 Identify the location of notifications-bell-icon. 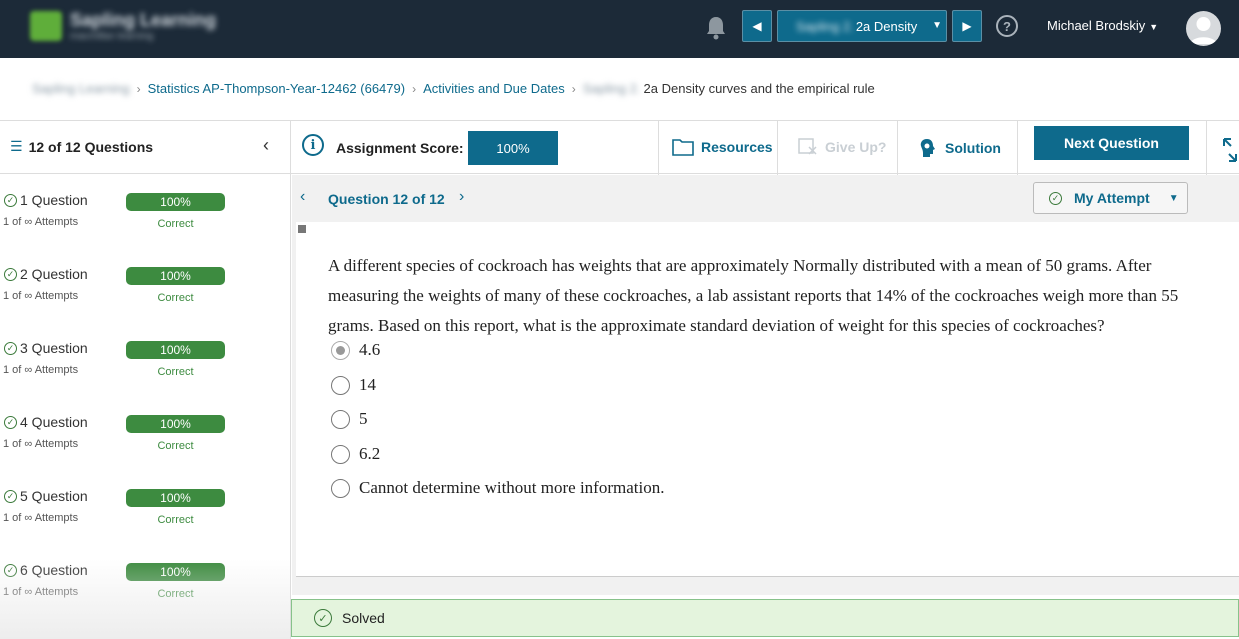
(716, 28).